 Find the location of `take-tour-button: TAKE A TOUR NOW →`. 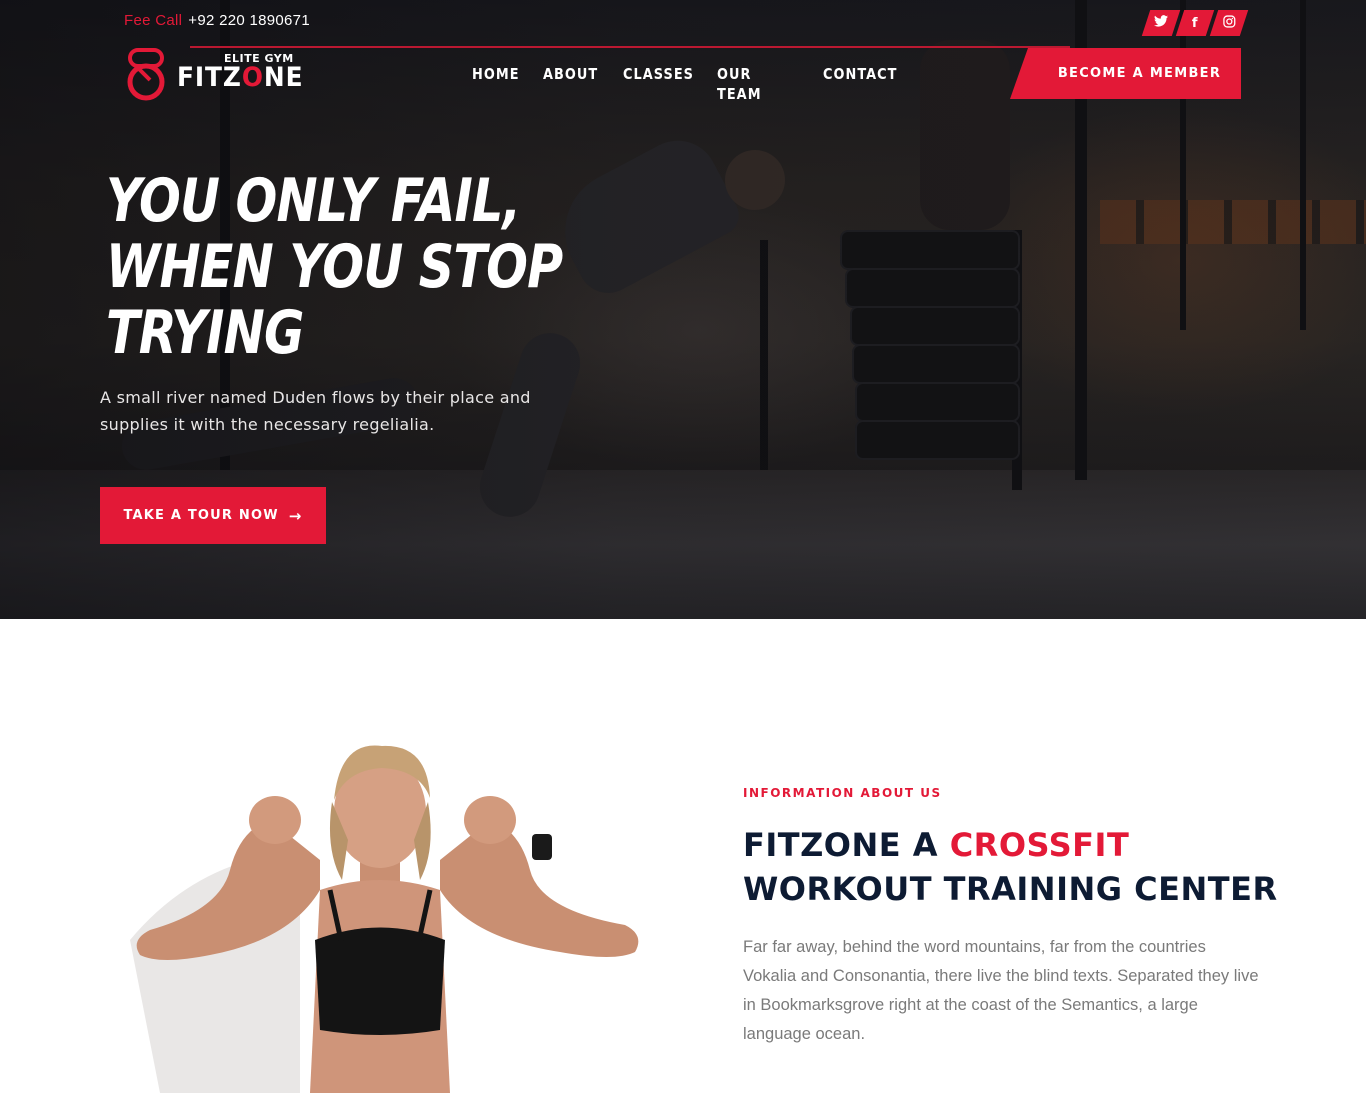

take-tour-button: TAKE A TOUR NOW → is located at coordinates (213, 515).